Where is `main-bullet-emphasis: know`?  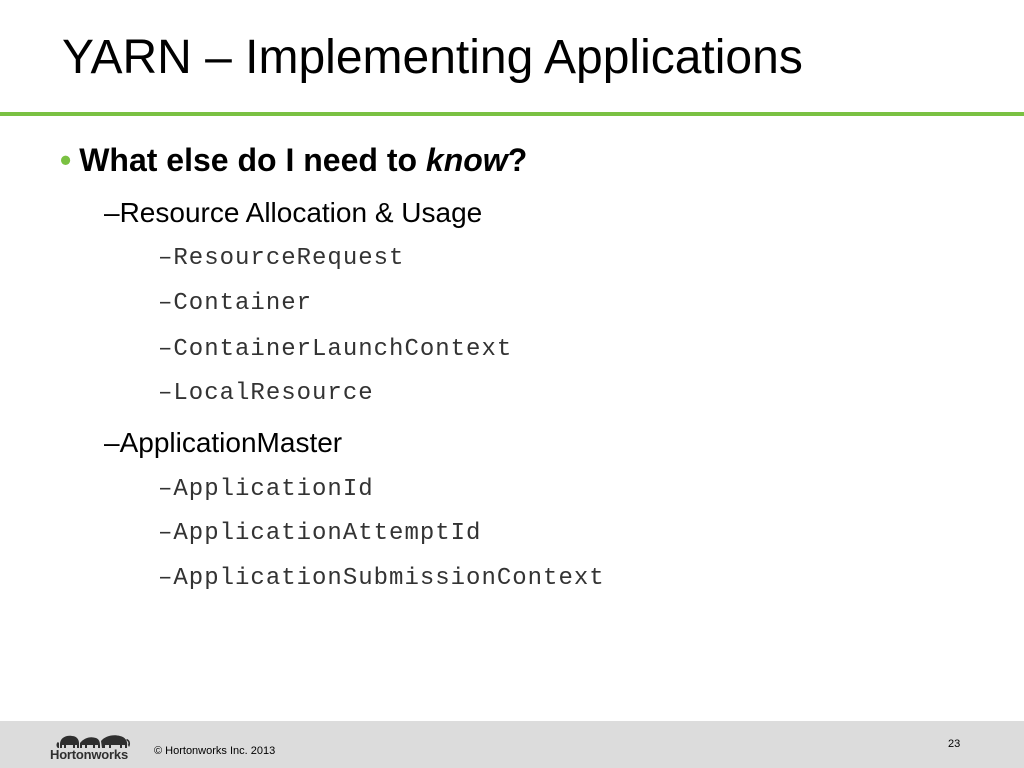 main-bullet-emphasis: know is located at coordinates (466, 160).